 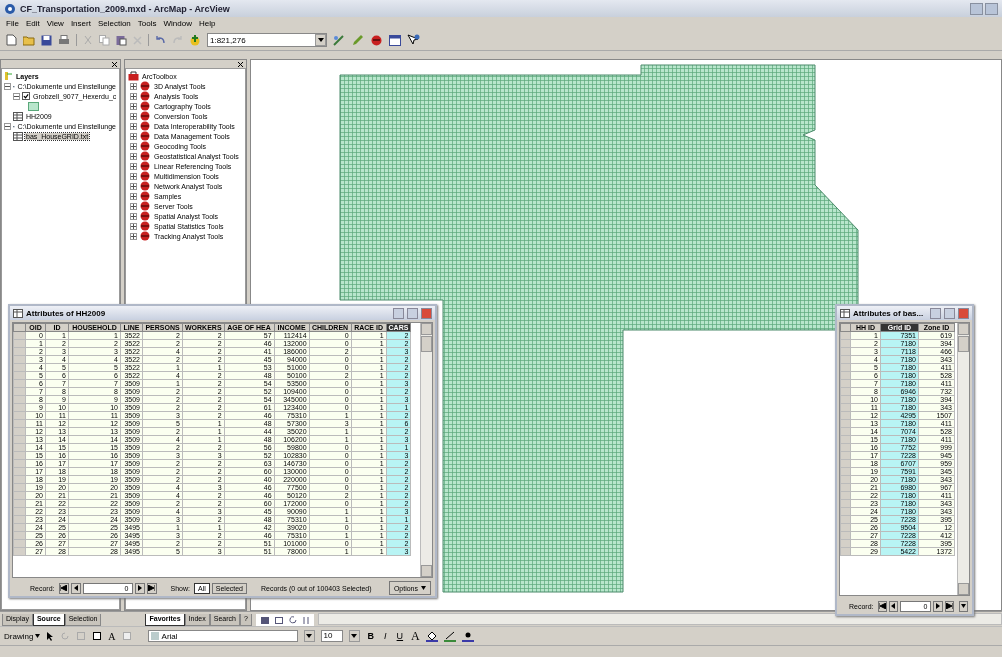 What do you see at coordinates (431, 636) in the screenshot?
I see `fill-color-icon` at bounding box center [431, 636].